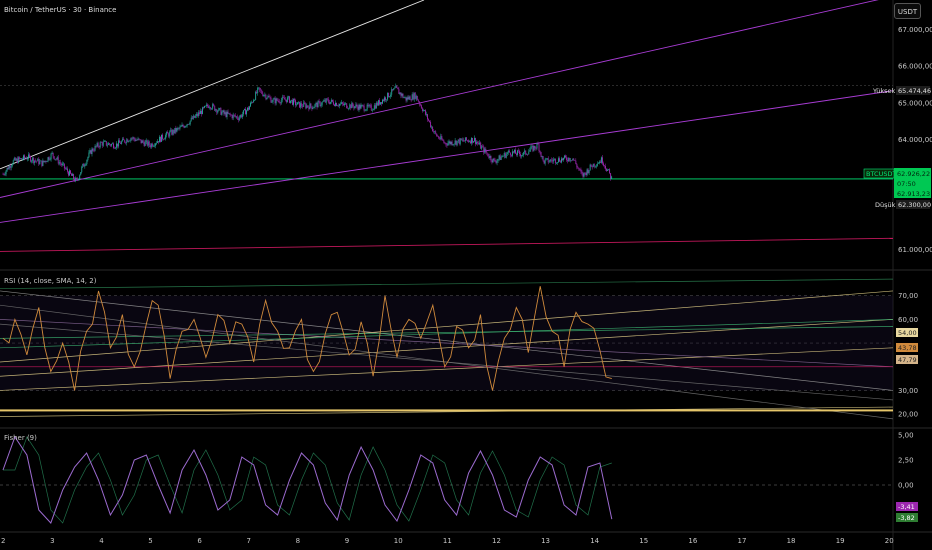  What do you see at coordinates (907, 333) in the screenshot?
I see `rsi-badge-1: 54,00` at bounding box center [907, 333].